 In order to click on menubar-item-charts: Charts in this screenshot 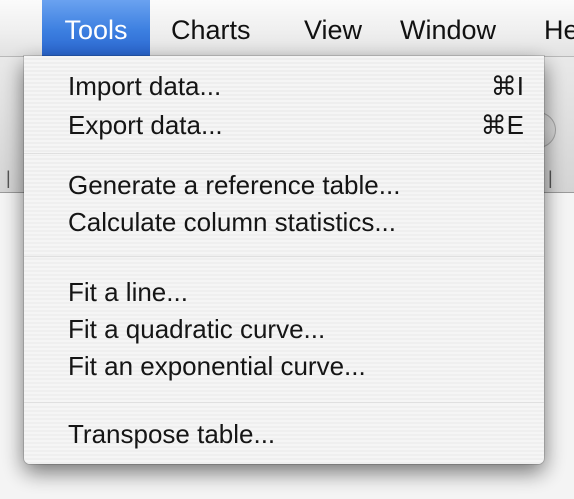, I will do `click(211, 28)`.